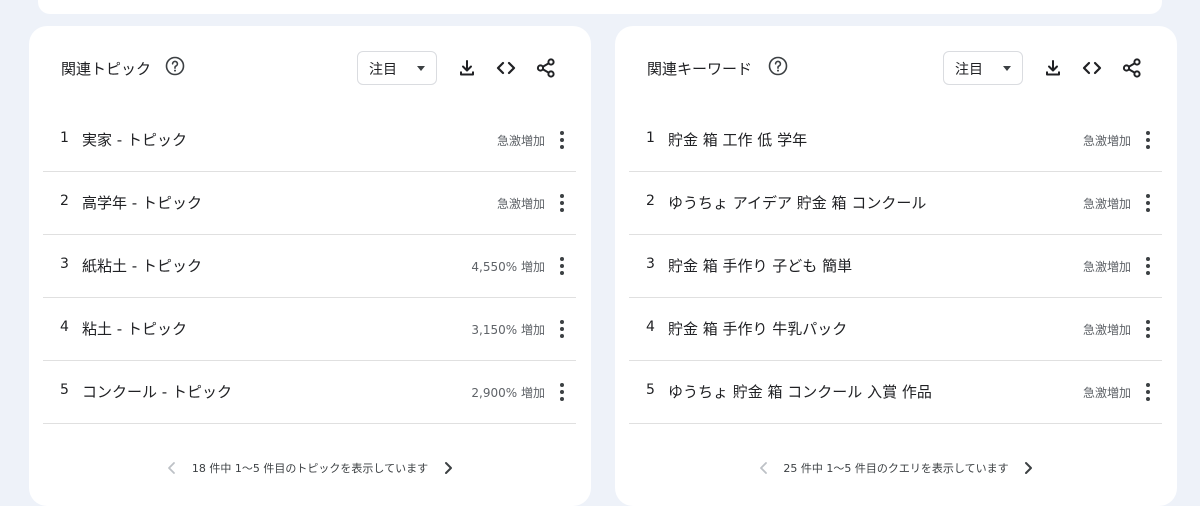 The image size is (1200, 506). I want to click on list-item: 4 粘土 - トピック 3,150% 増加, so click(309, 329).